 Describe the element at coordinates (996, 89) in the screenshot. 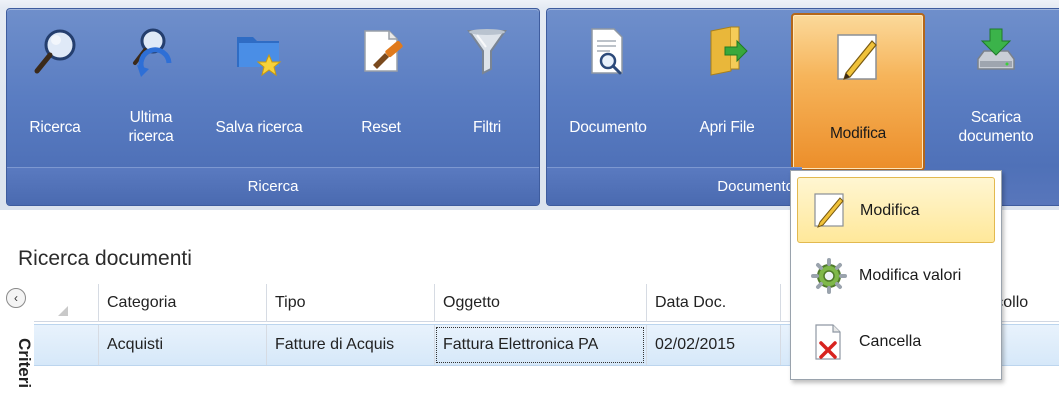

I see `scarica-documento-button: Scarica documento` at that location.